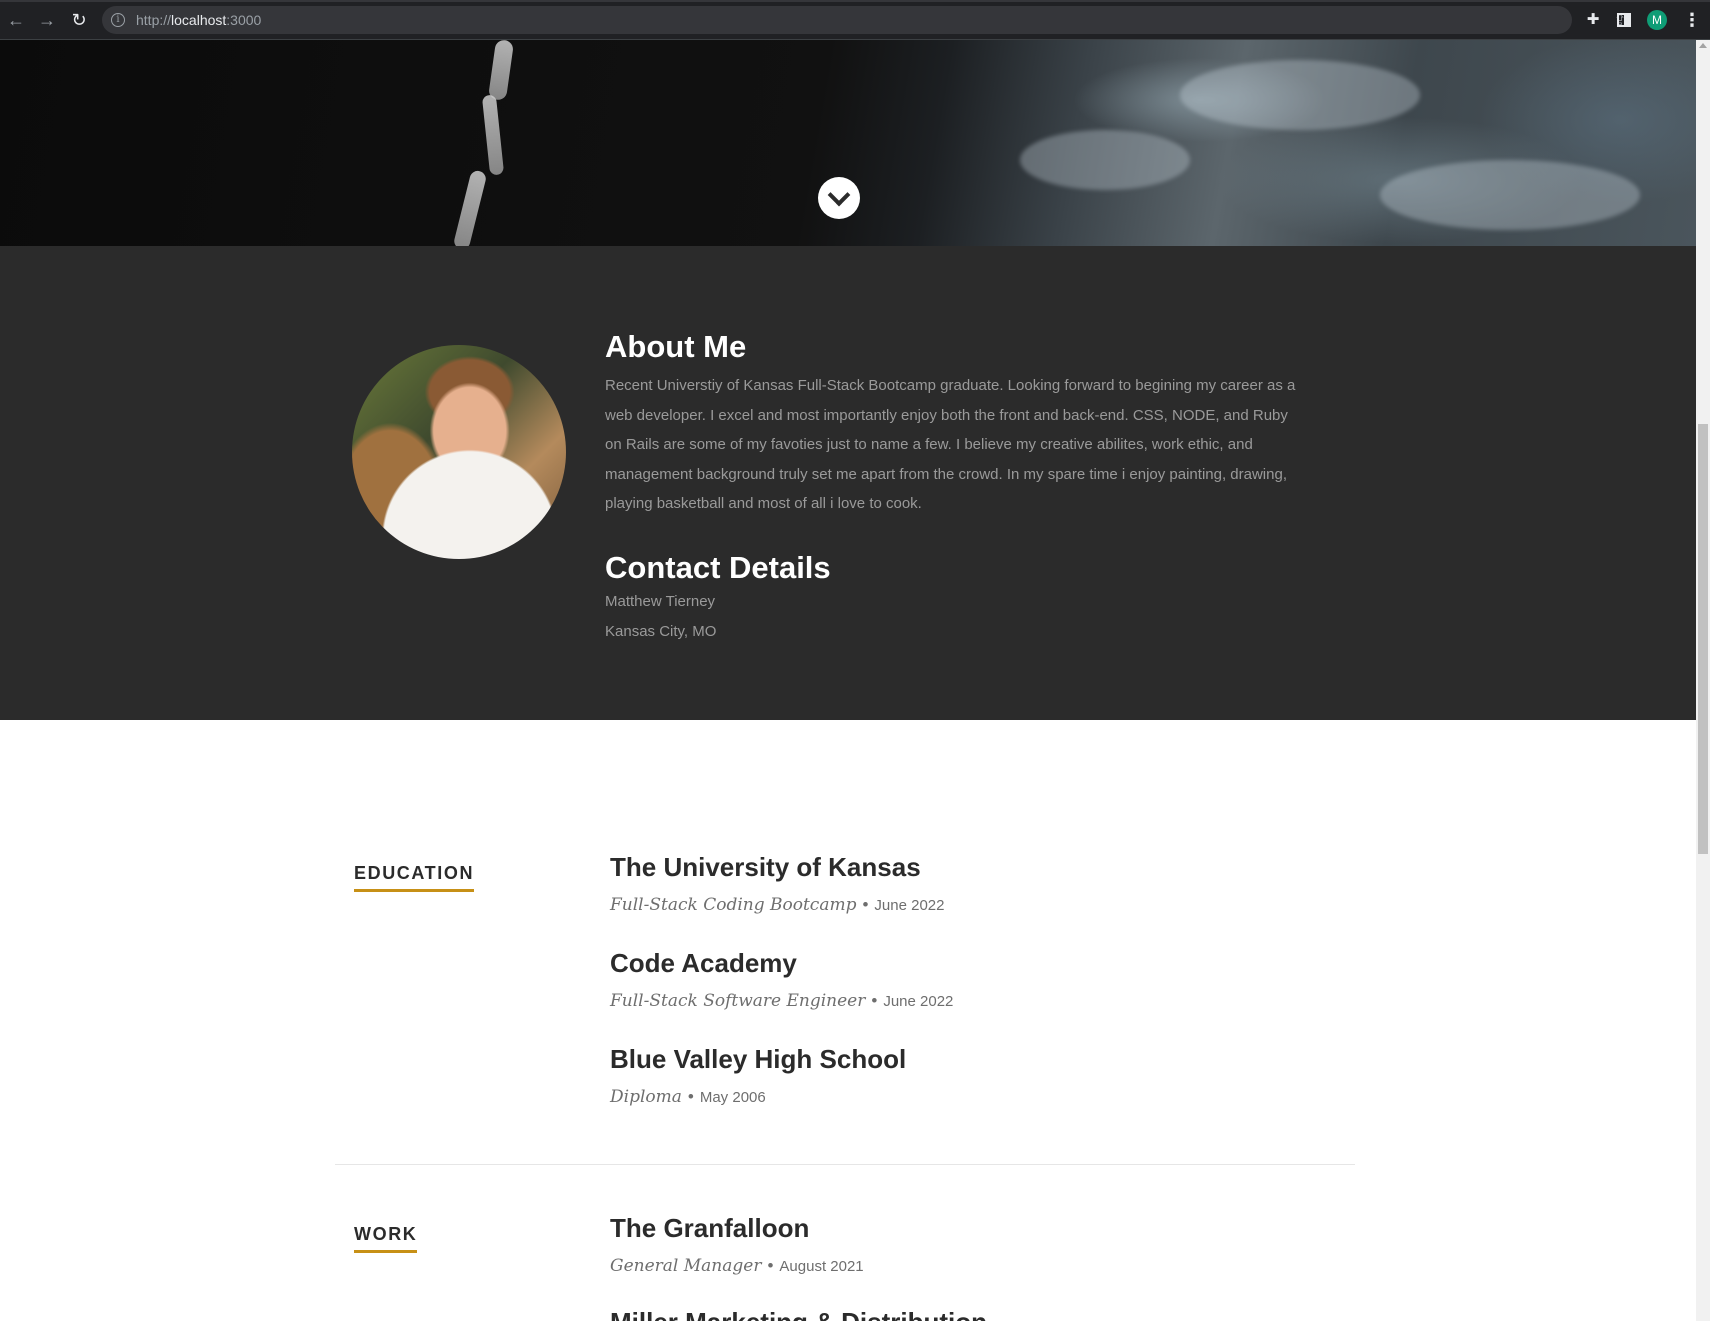  Describe the element at coordinates (839, 195) in the screenshot. I see `chevron-down-icon` at that location.